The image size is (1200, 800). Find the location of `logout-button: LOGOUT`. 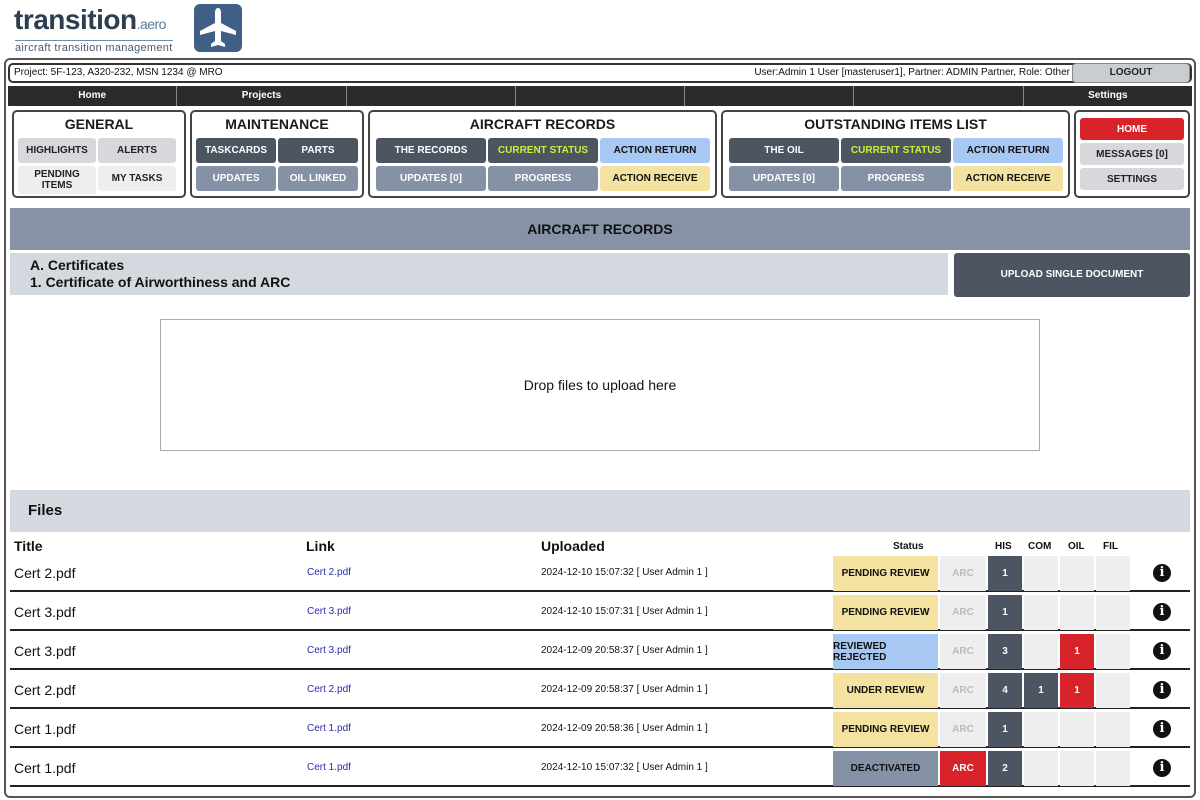

logout-button: LOGOUT is located at coordinates (1131, 73).